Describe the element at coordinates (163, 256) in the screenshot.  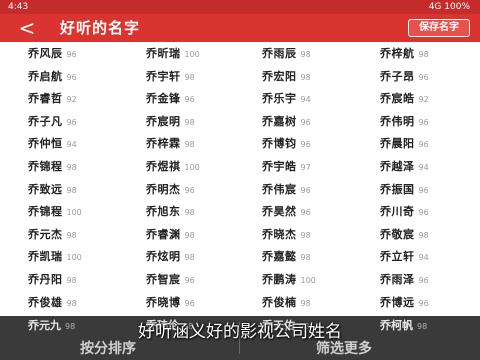
I see `name-text: 乔炫明` at that location.